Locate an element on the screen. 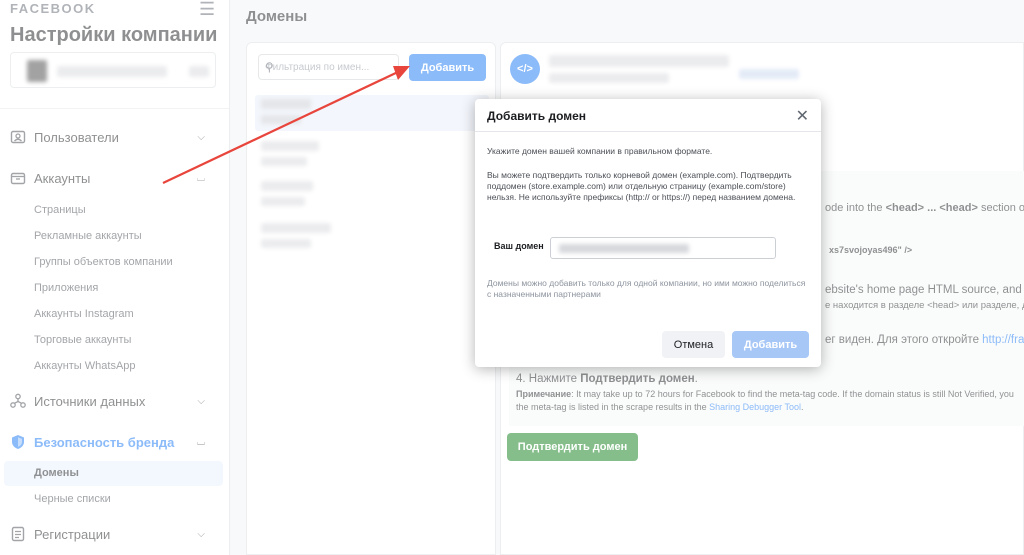  domain-value-redacted is located at coordinates (624, 248).